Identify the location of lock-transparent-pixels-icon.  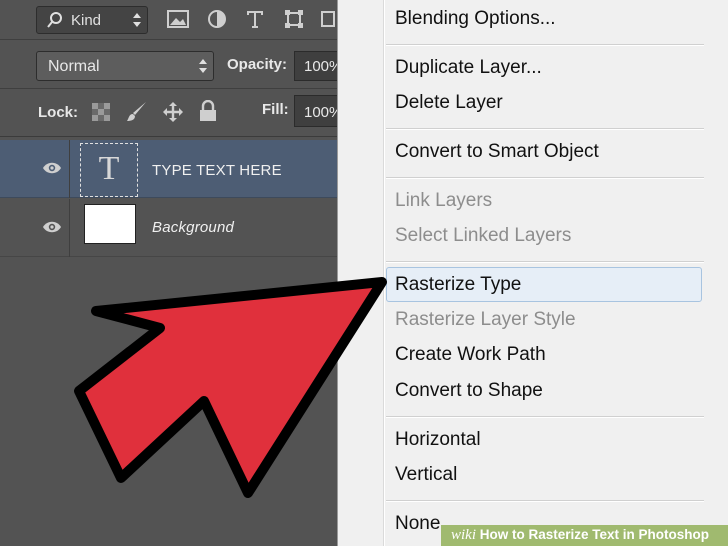
(101, 114).